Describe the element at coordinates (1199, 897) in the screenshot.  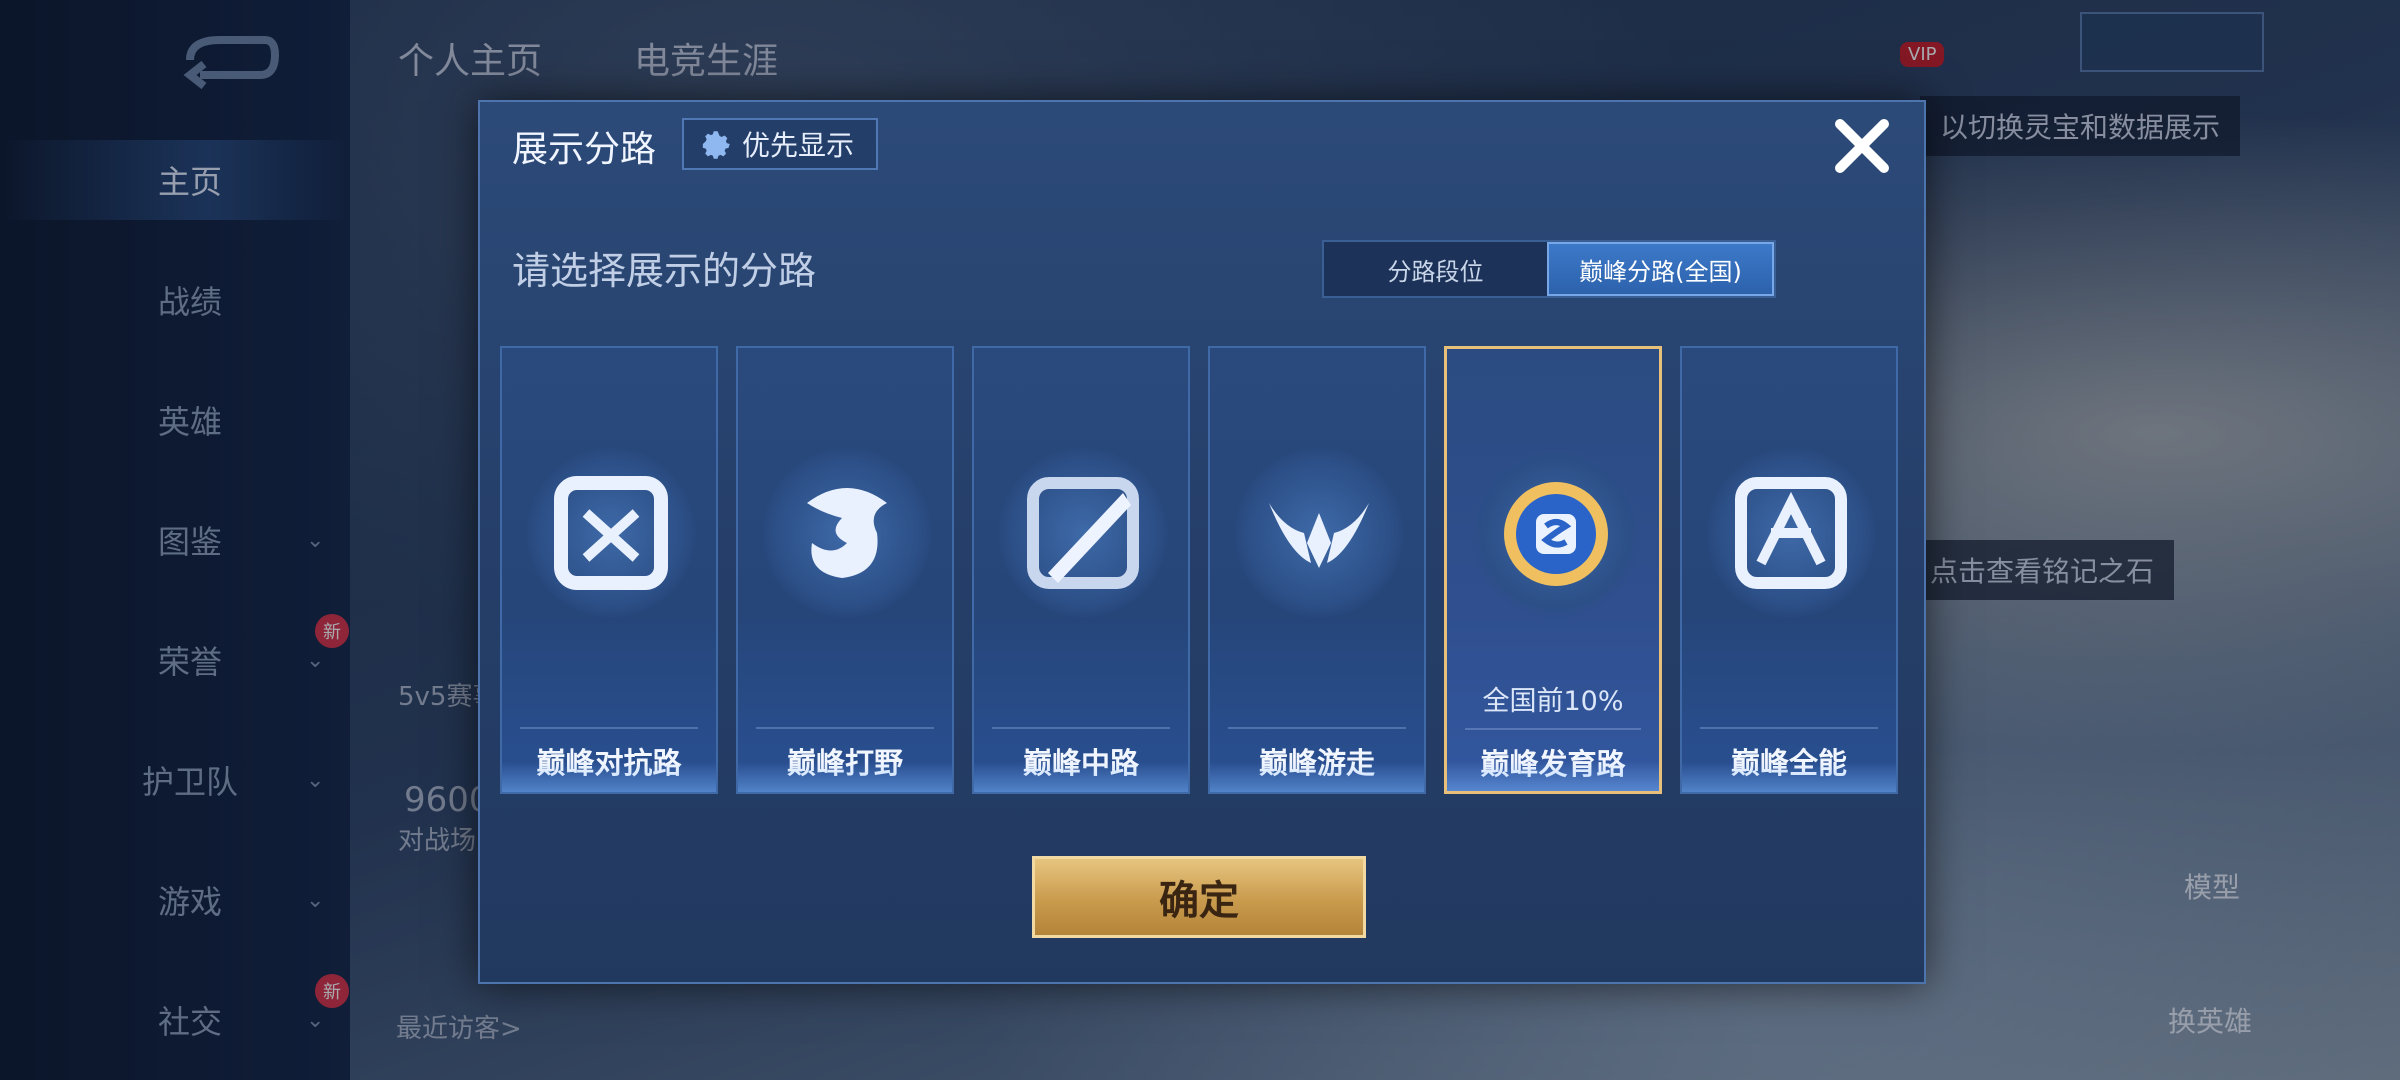
I see `confirm-button: 确定` at that location.